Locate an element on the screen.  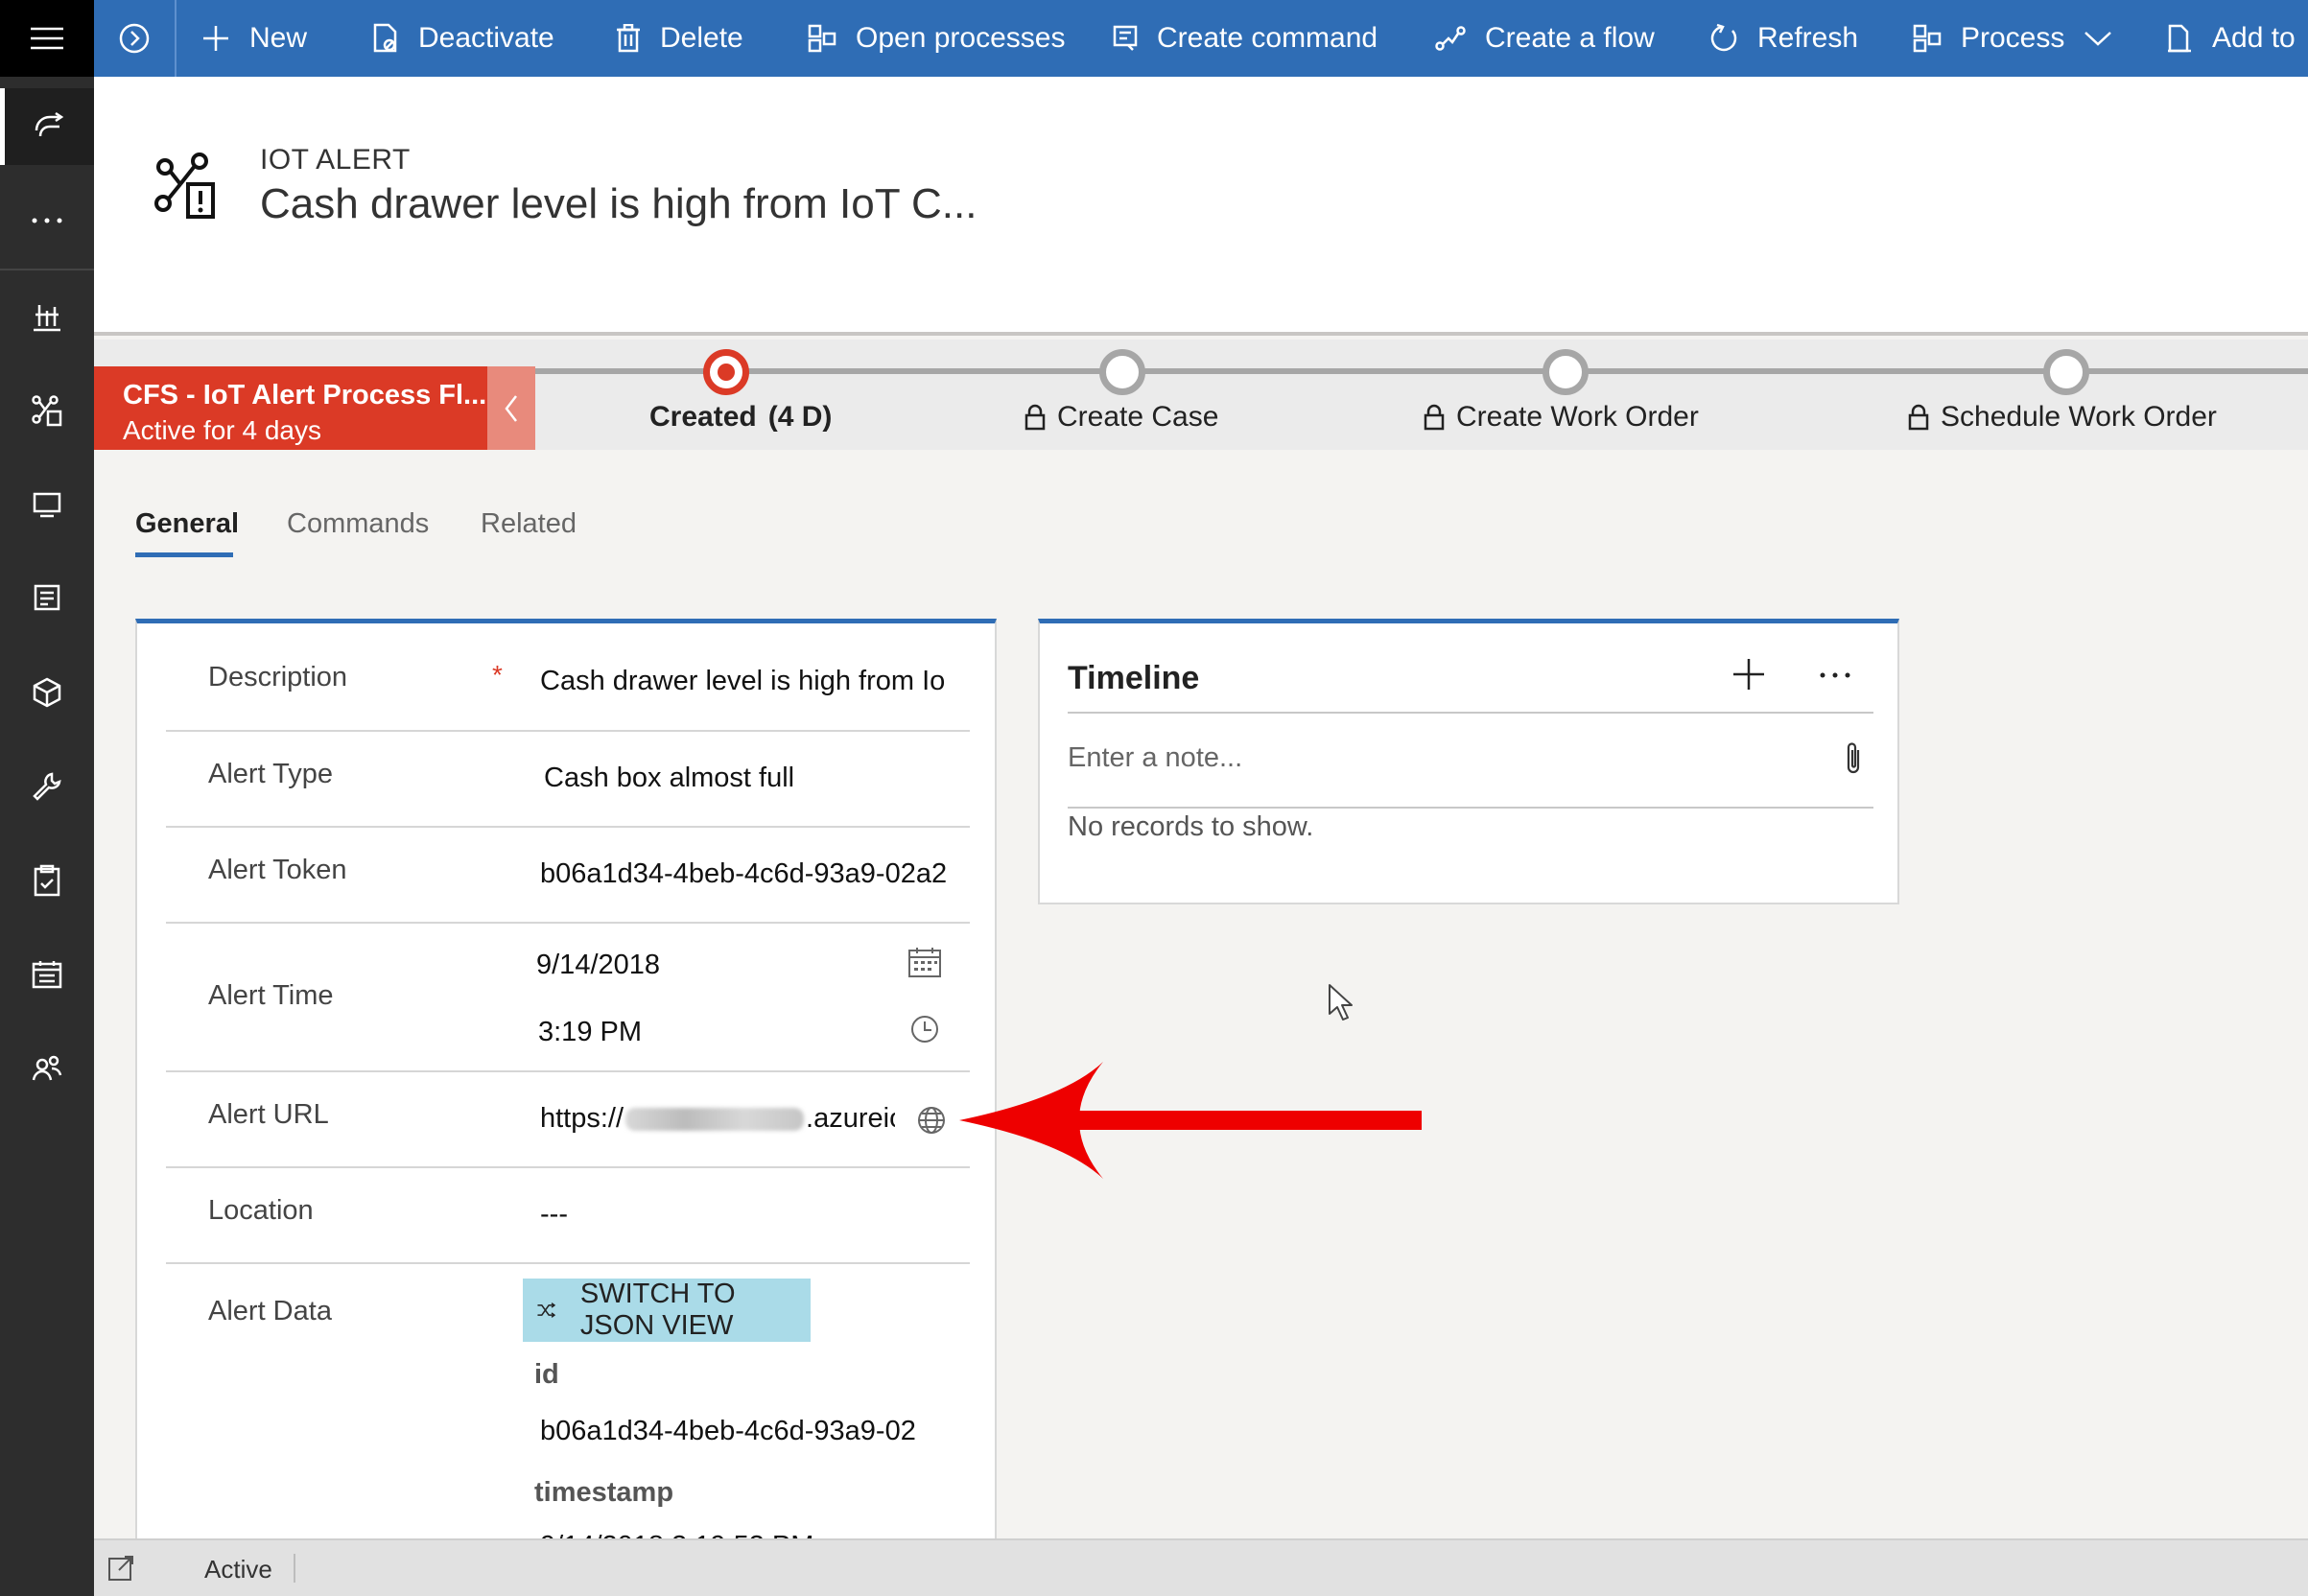
rail-item-dashboards is located at coordinates (47, 316).